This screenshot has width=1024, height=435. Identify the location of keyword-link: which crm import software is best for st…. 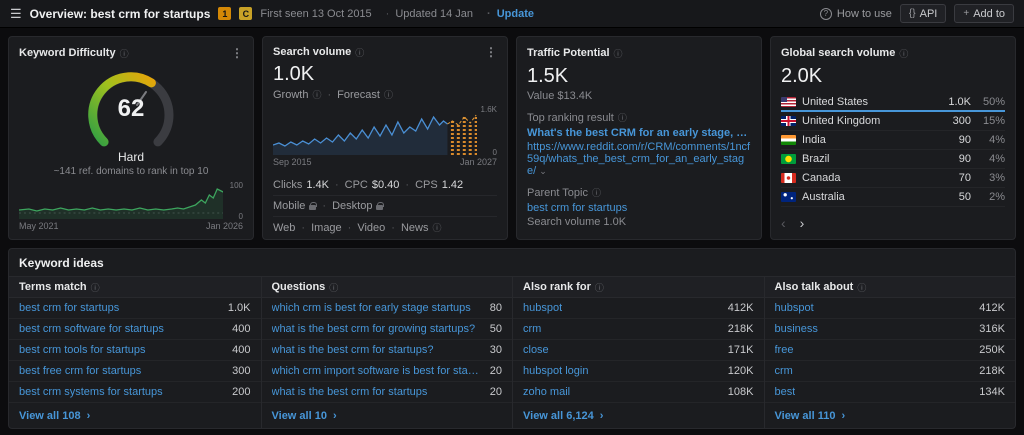
(377, 371).